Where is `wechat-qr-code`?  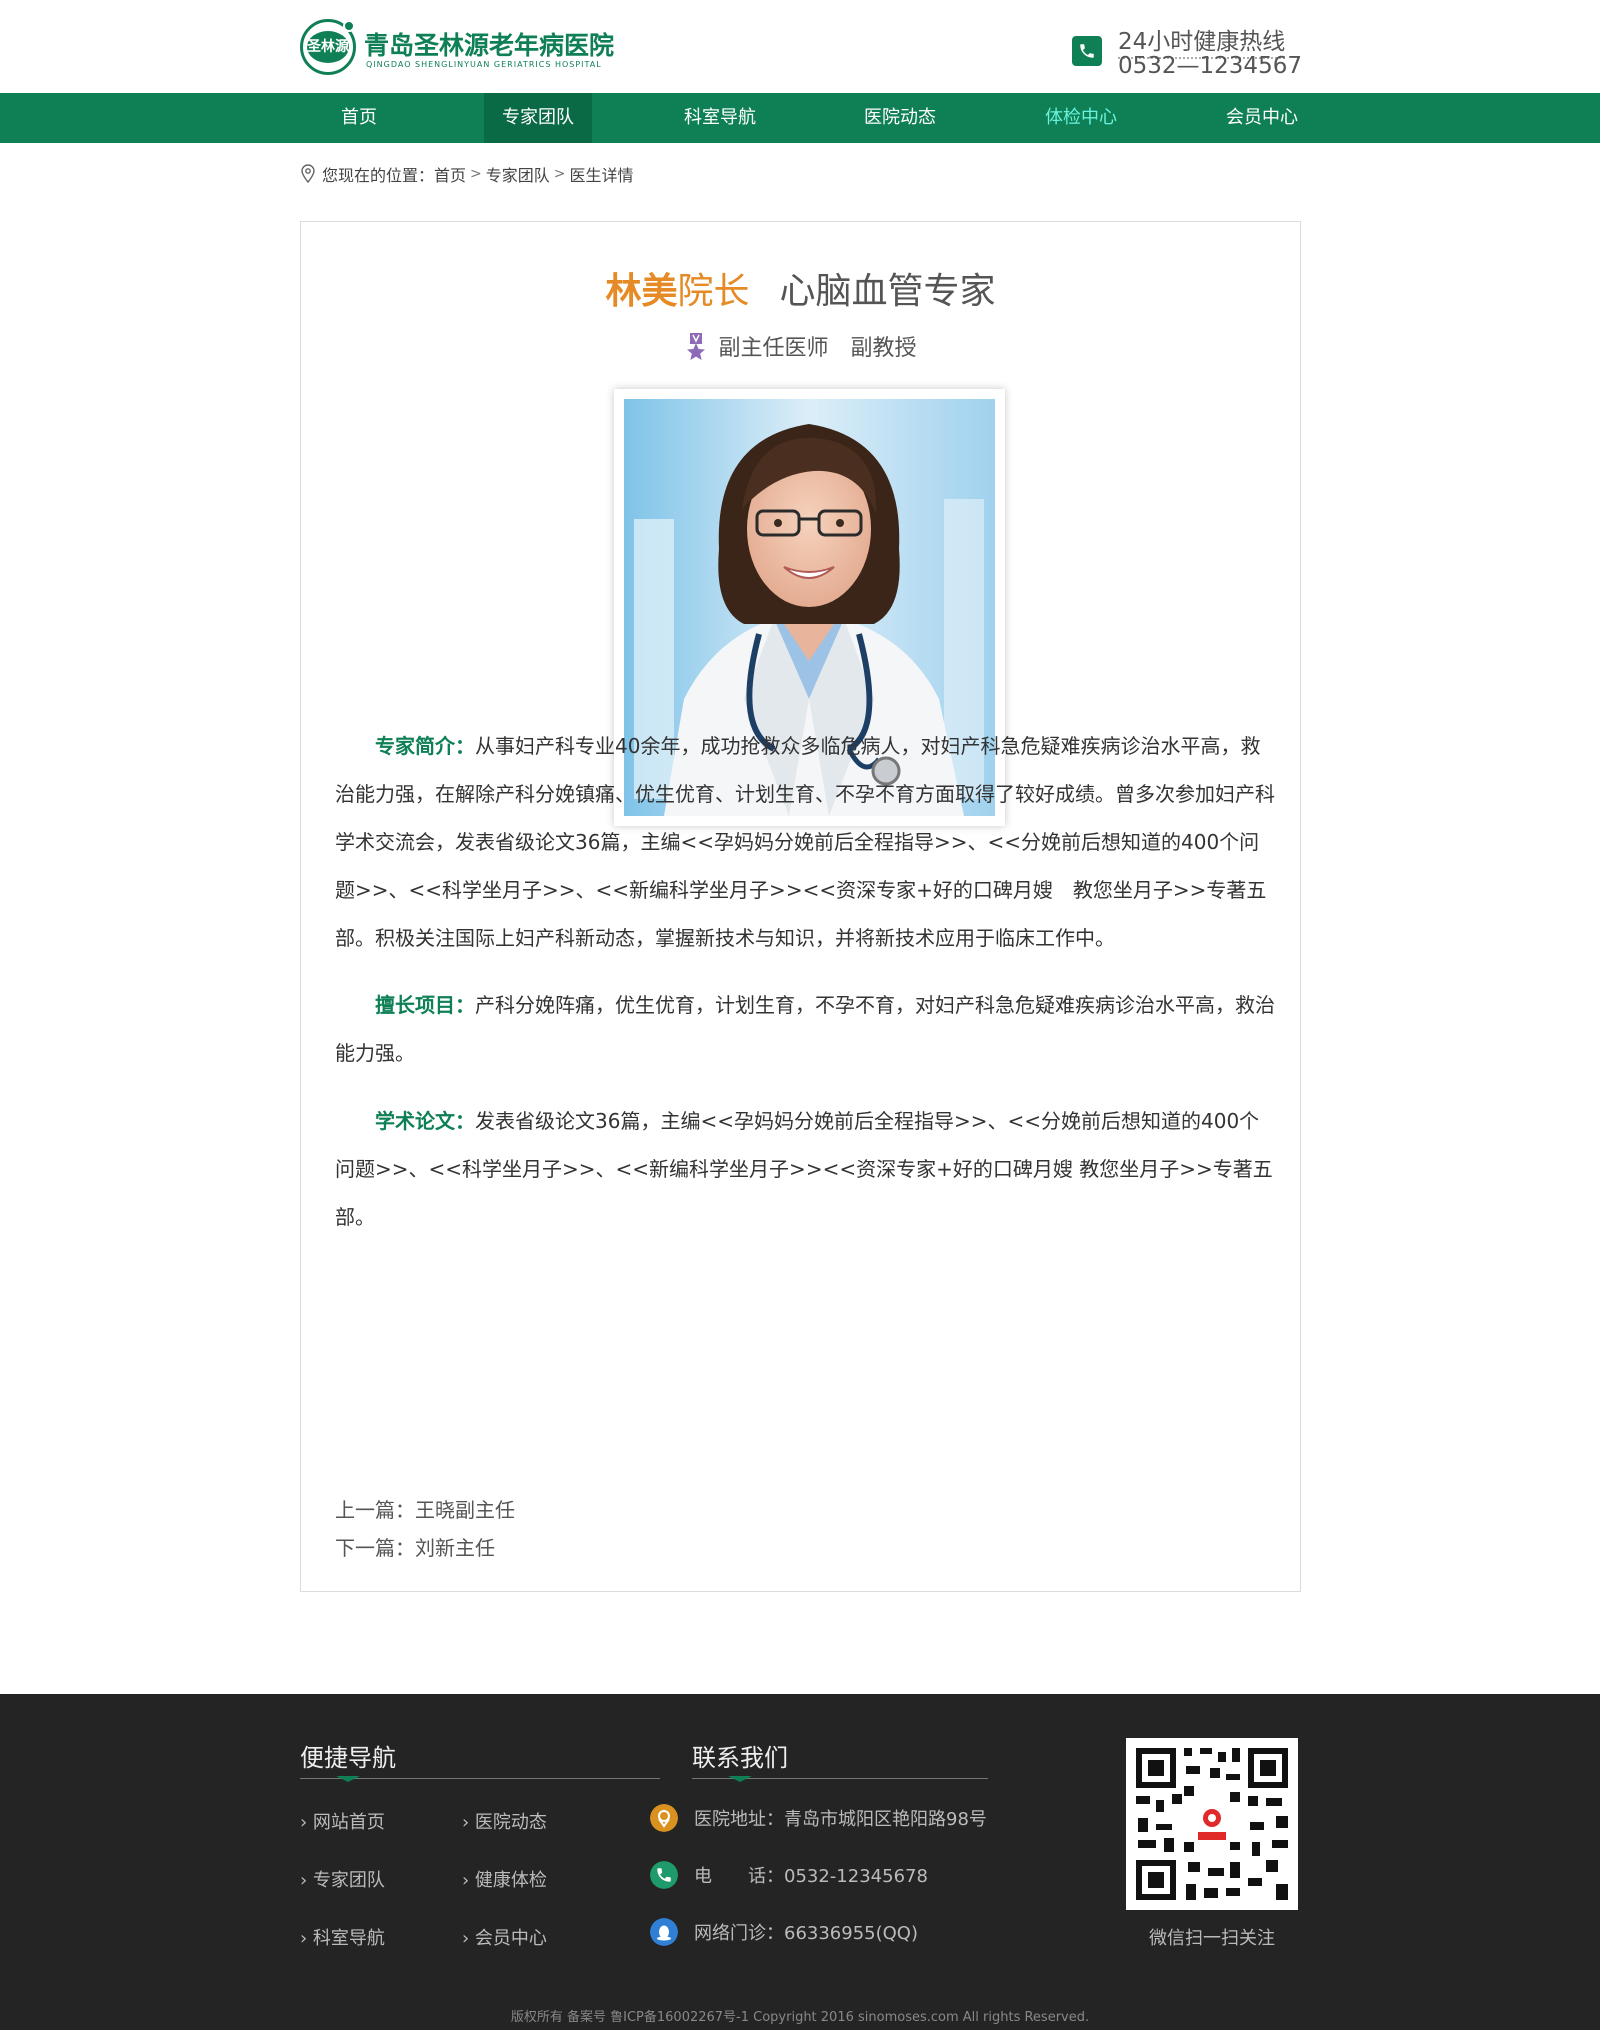
wechat-qr-code is located at coordinates (1212, 1824).